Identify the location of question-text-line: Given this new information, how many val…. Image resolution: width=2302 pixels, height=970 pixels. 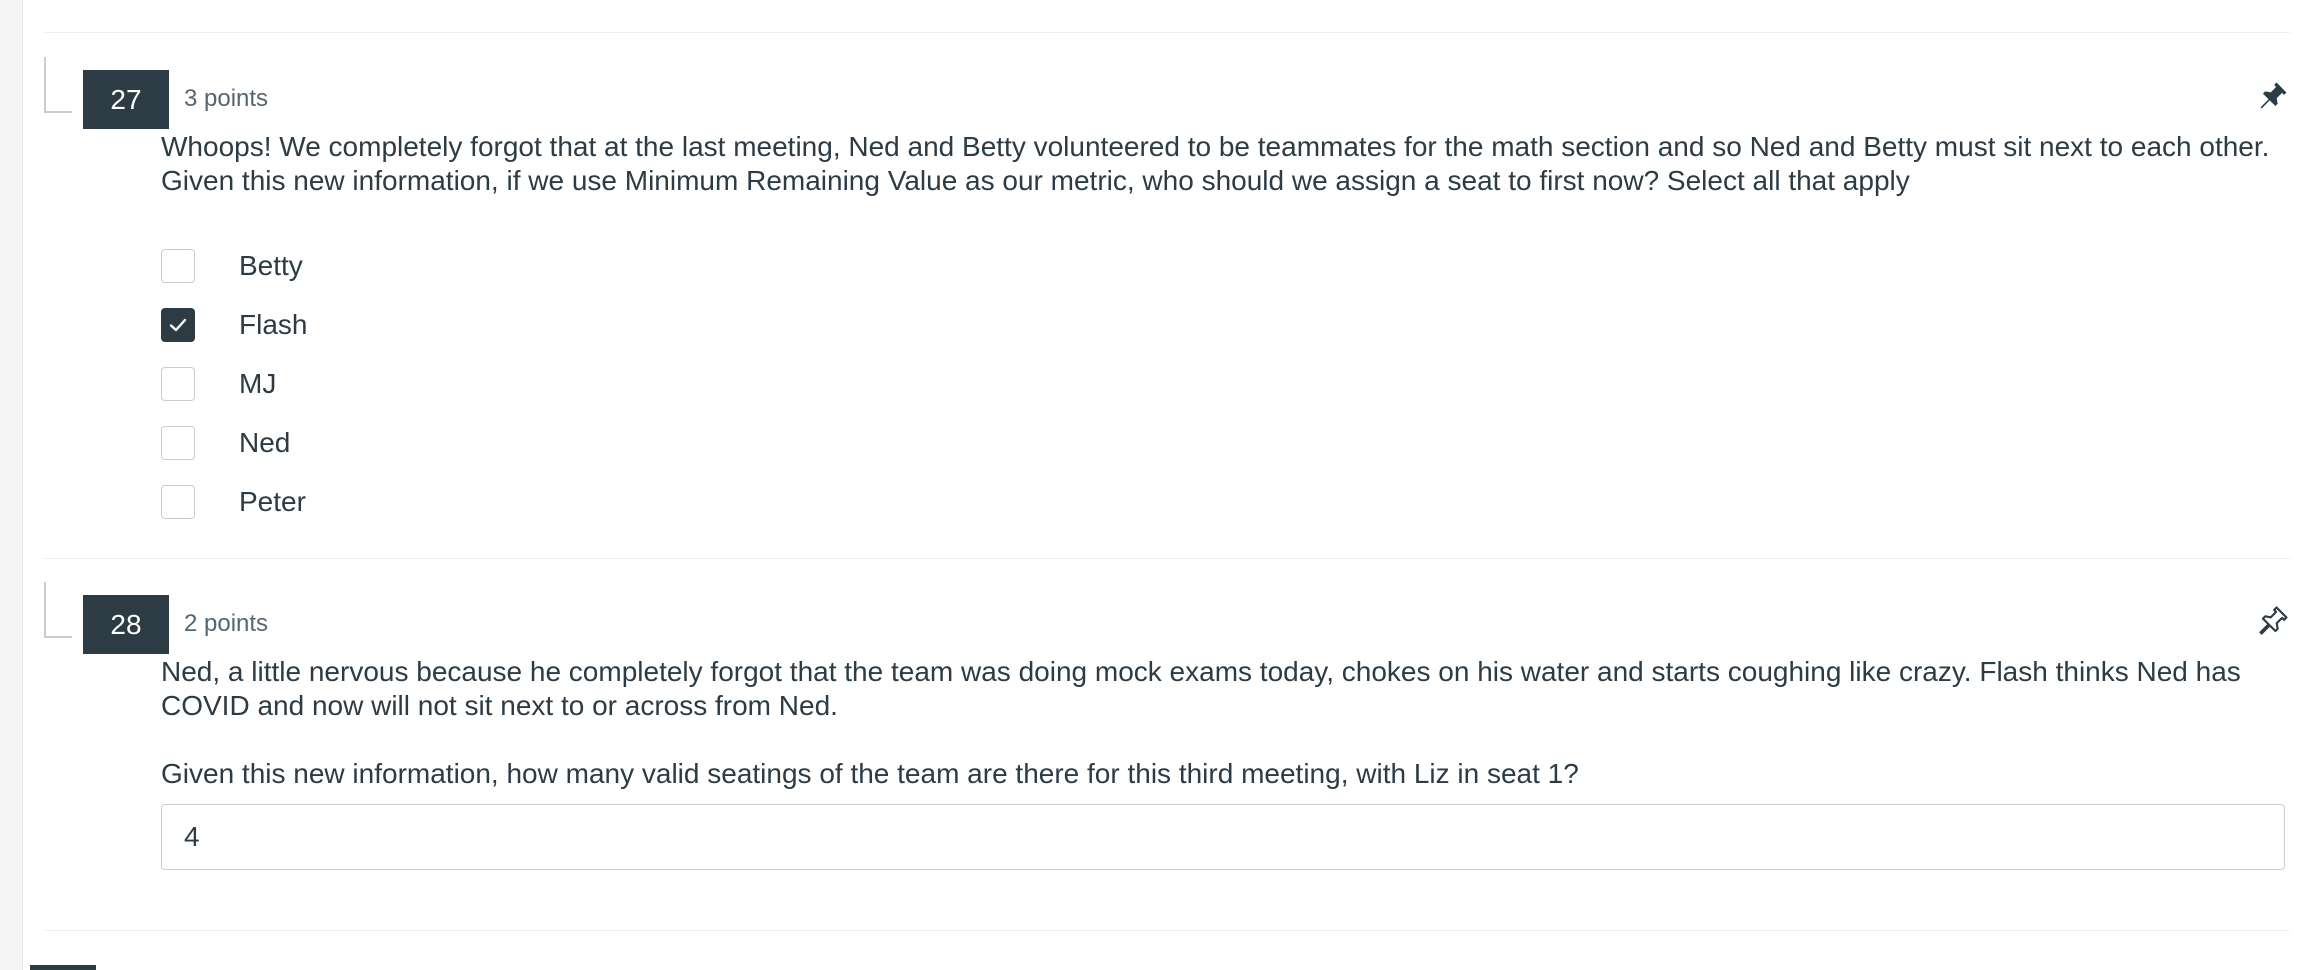
(870, 773).